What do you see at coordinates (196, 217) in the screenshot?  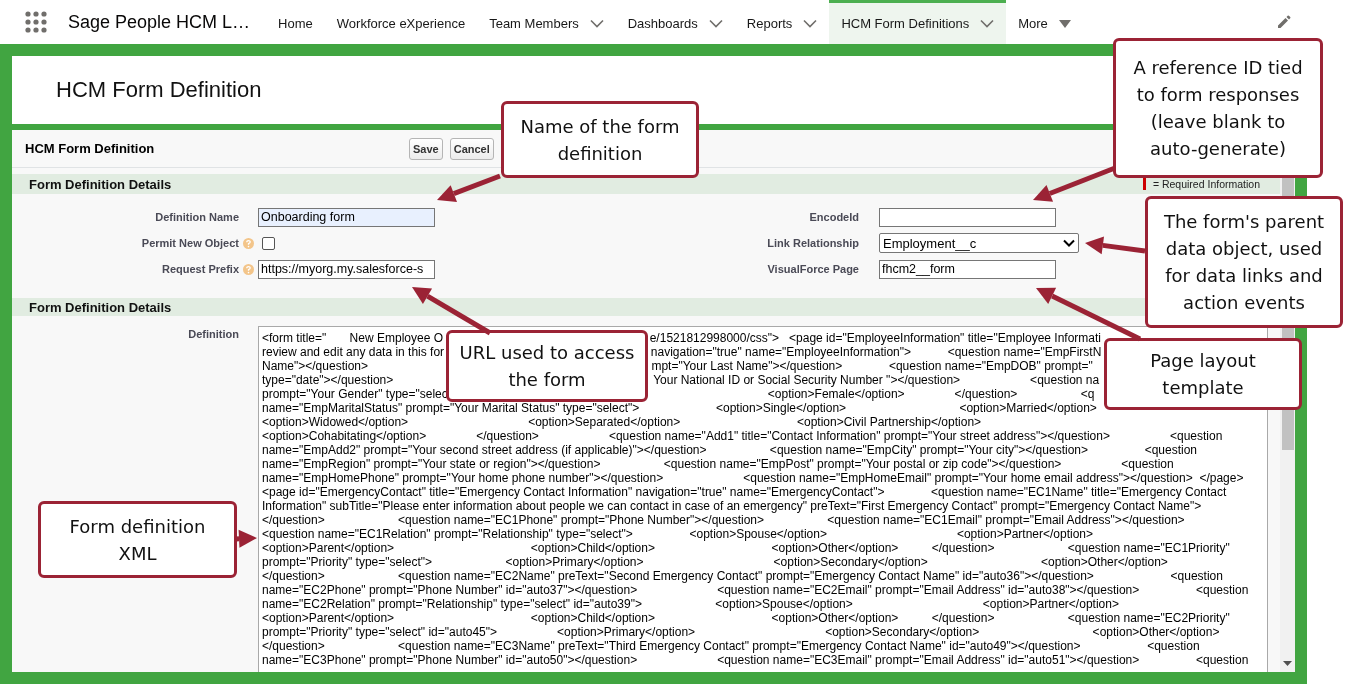 I see `field-label: Definition Name` at bounding box center [196, 217].